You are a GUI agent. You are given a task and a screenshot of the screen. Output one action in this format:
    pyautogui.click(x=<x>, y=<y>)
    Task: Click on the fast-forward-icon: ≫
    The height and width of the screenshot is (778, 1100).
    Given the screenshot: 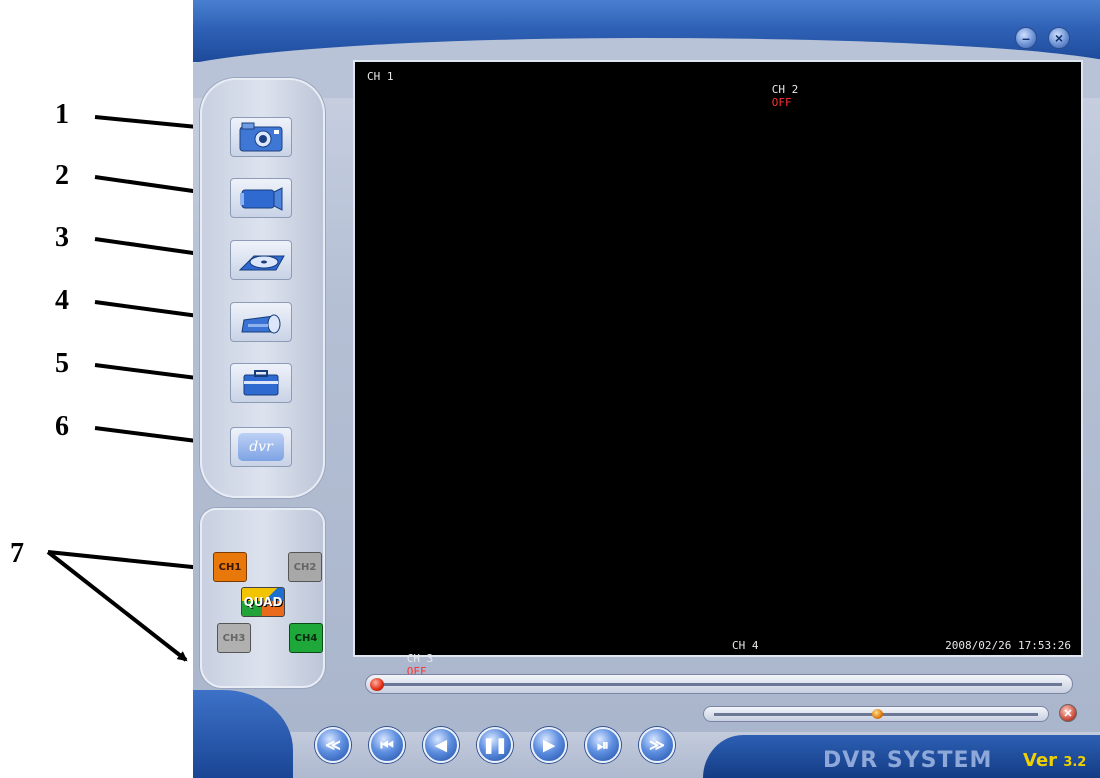 What is the action you would take?
    pyautogui.click(x=657, y=745)
    